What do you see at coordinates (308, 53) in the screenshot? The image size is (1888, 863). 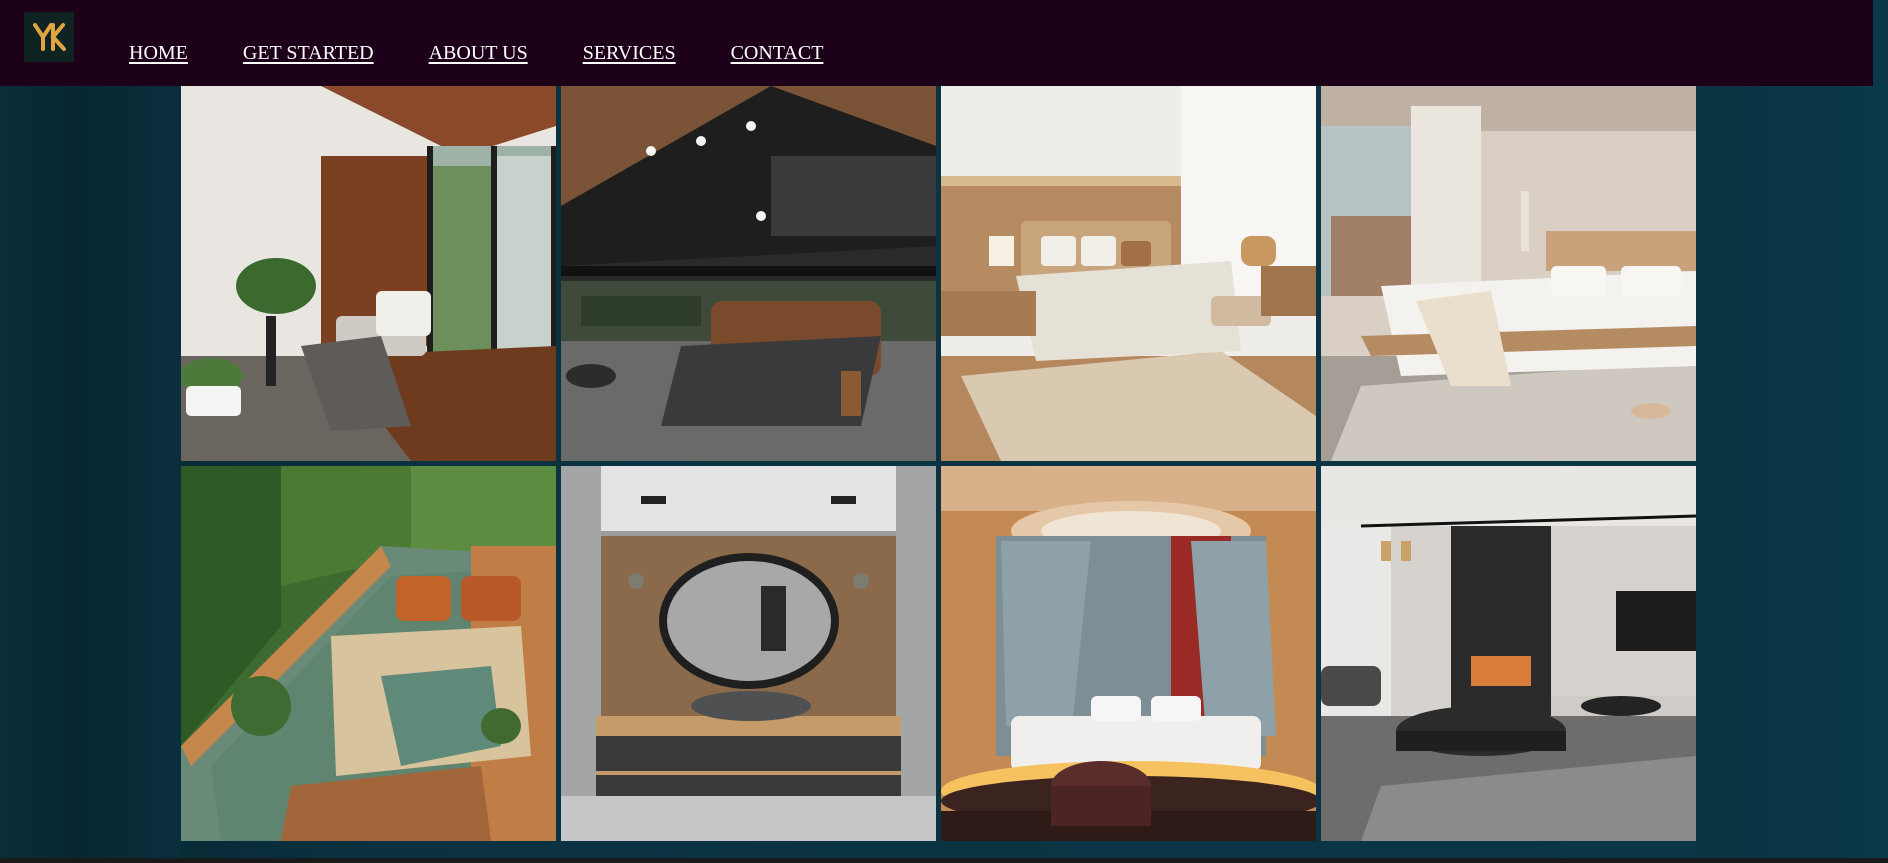 I see `nav-link-get-started: GET STARTED` at bounding box center [308, 53].